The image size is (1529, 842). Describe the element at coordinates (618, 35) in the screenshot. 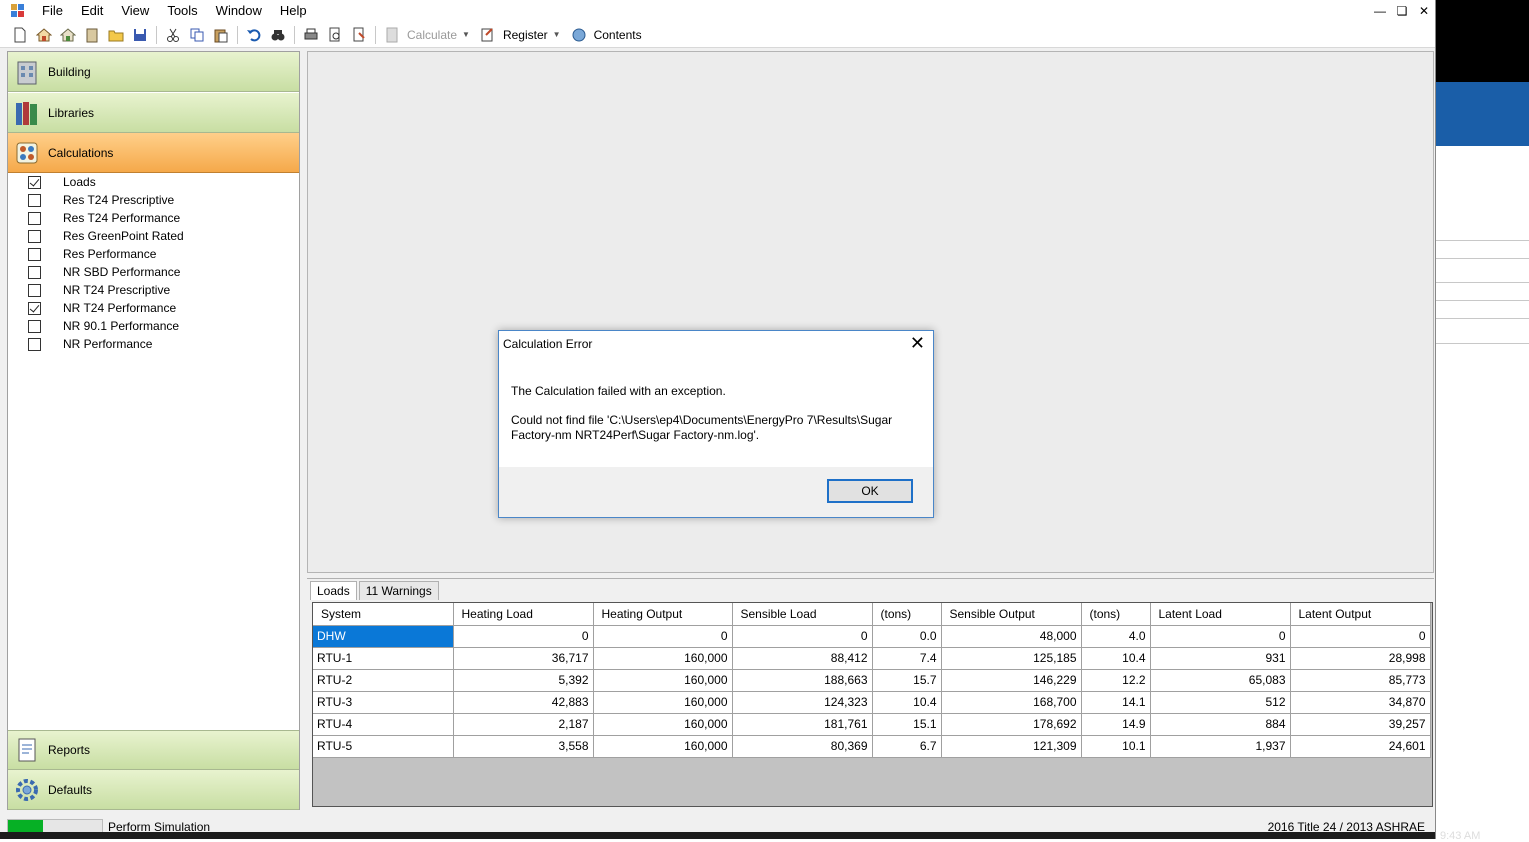

I see `contents-button: Contents` at that location.